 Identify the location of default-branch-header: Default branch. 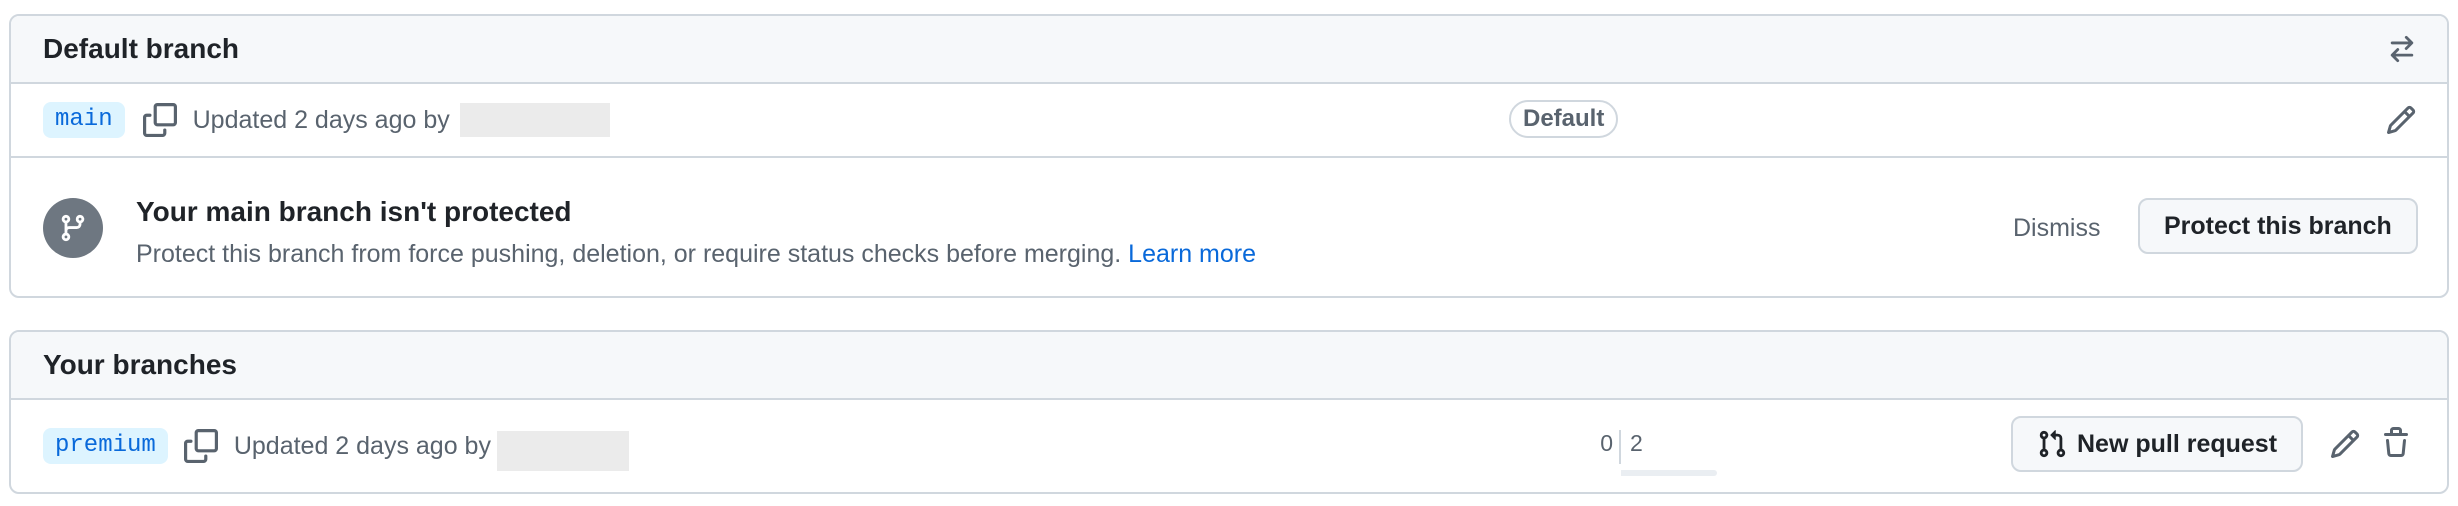
(1229, 50).